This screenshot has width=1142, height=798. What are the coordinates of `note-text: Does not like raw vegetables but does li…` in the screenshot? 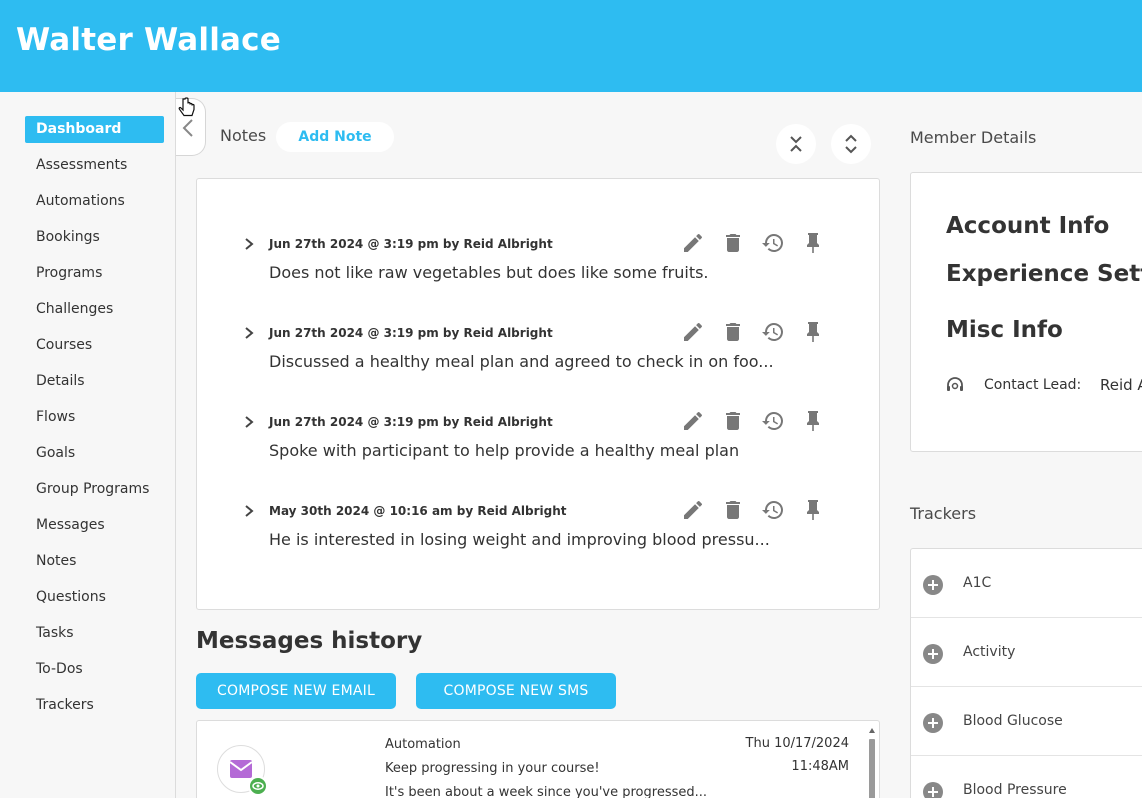 It's located at (489, 272).